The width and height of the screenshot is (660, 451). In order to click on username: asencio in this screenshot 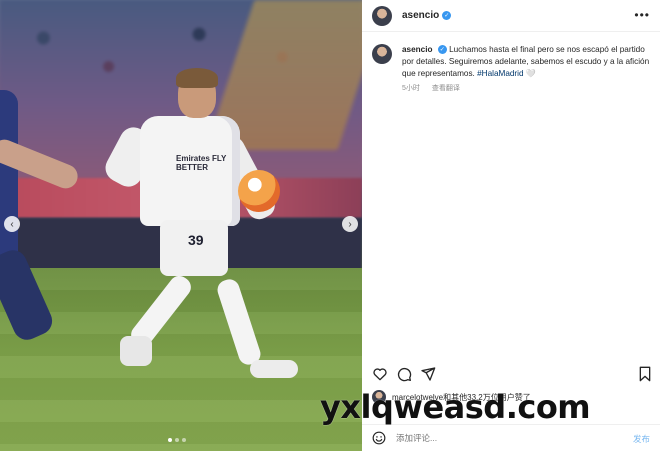, I will do `click(420, 15)`.